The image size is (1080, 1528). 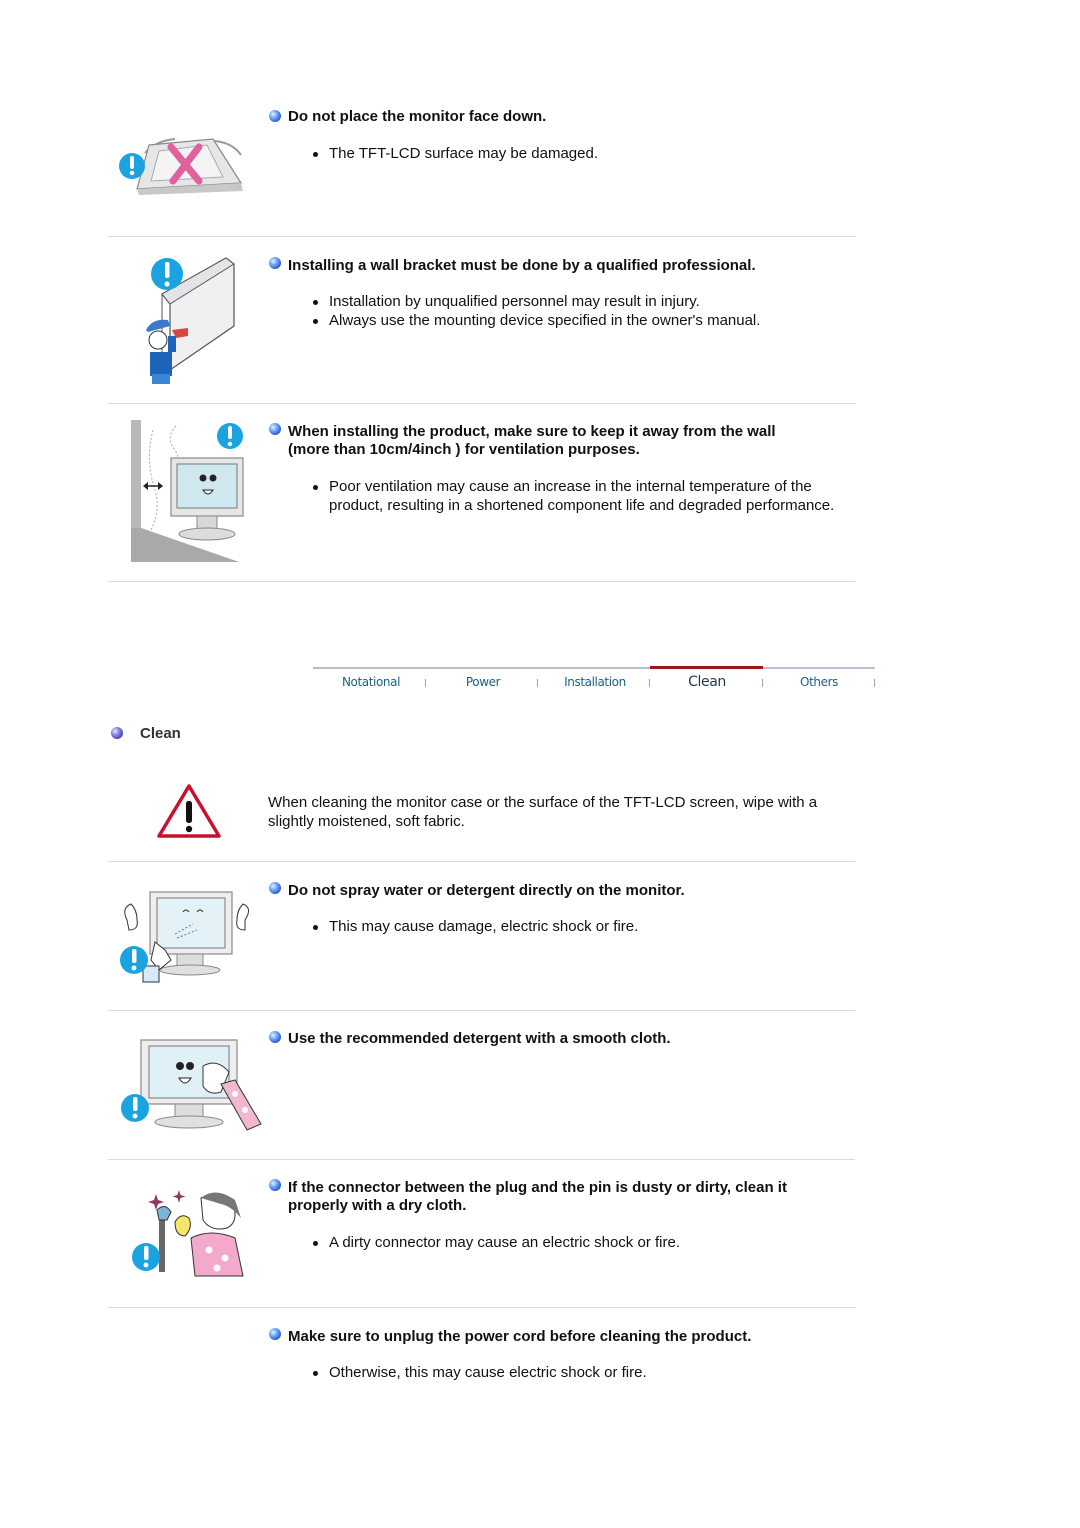 What do you see at coordinates (707, 682) in the screenshot?
I see `tab-clean: Clean` at bounding box center [707, 682].